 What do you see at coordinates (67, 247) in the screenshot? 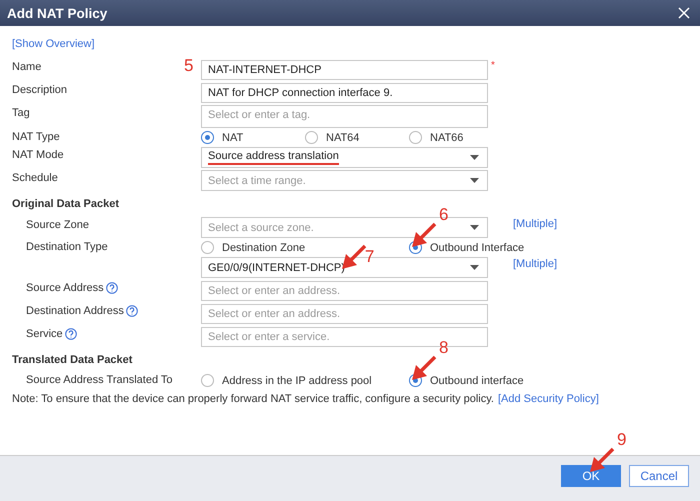
I see `field-label: Destination Type` at bounding box center [67, 247].